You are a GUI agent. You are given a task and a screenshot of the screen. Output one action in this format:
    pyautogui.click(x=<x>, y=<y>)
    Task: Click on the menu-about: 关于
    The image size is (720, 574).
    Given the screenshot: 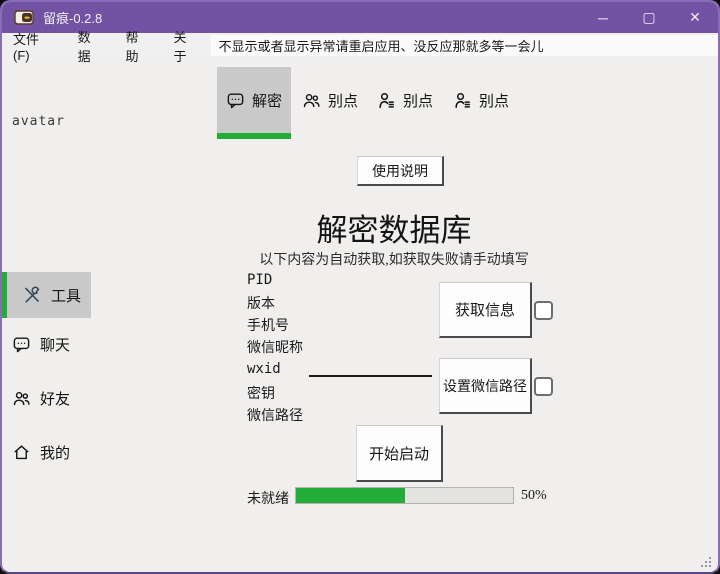 What is the action you would take?
    pyautogui.click(x=187, y=46)
    